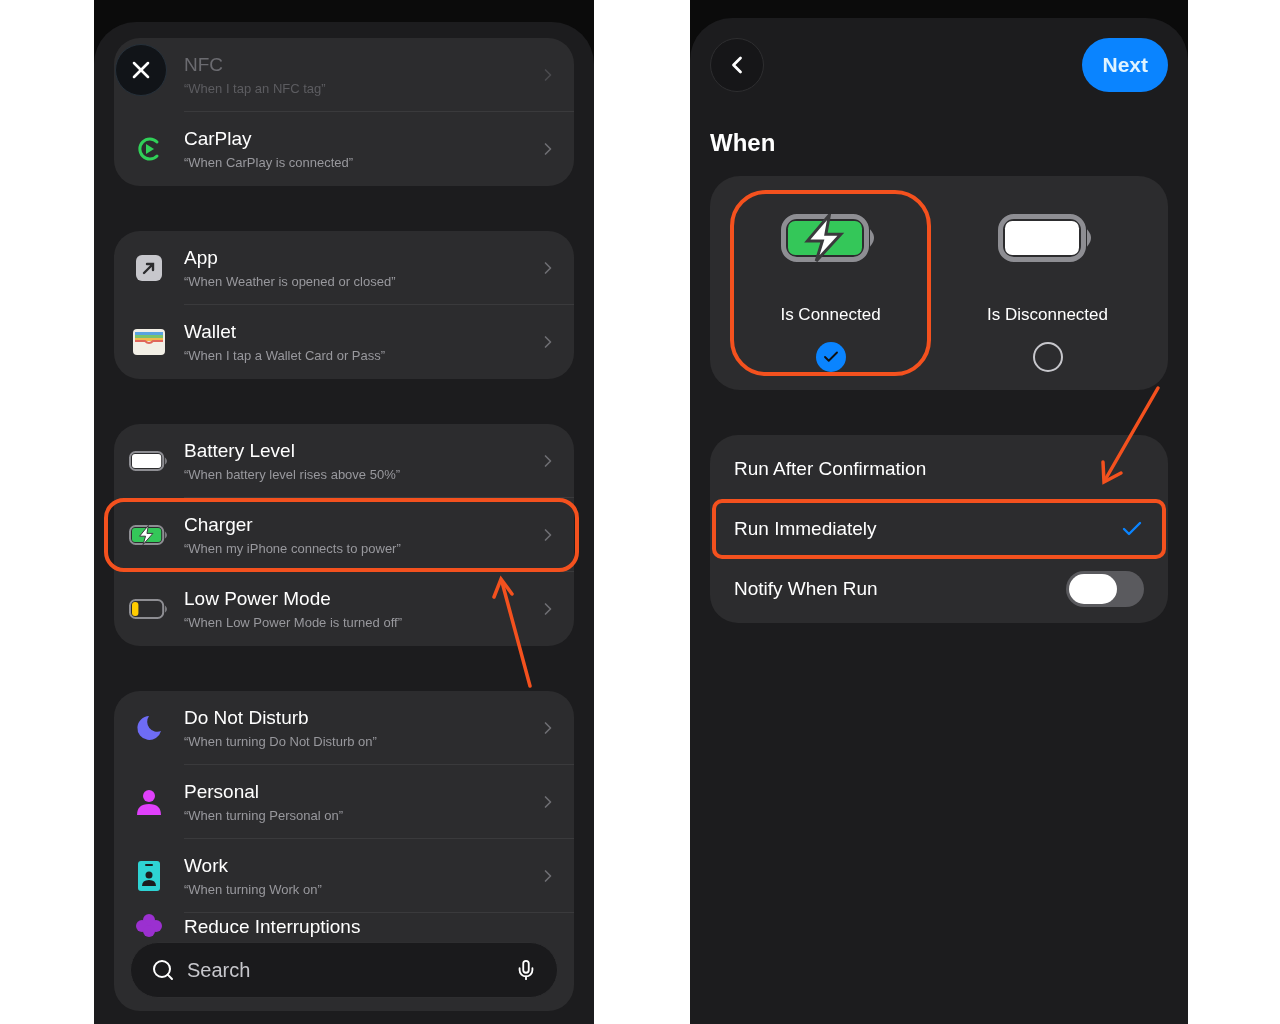 This screenshot has width=1280, height=1024. Describe the element at coordinates (222, 791) in the screenshot. I see `trigger-title: Personal` at that location.